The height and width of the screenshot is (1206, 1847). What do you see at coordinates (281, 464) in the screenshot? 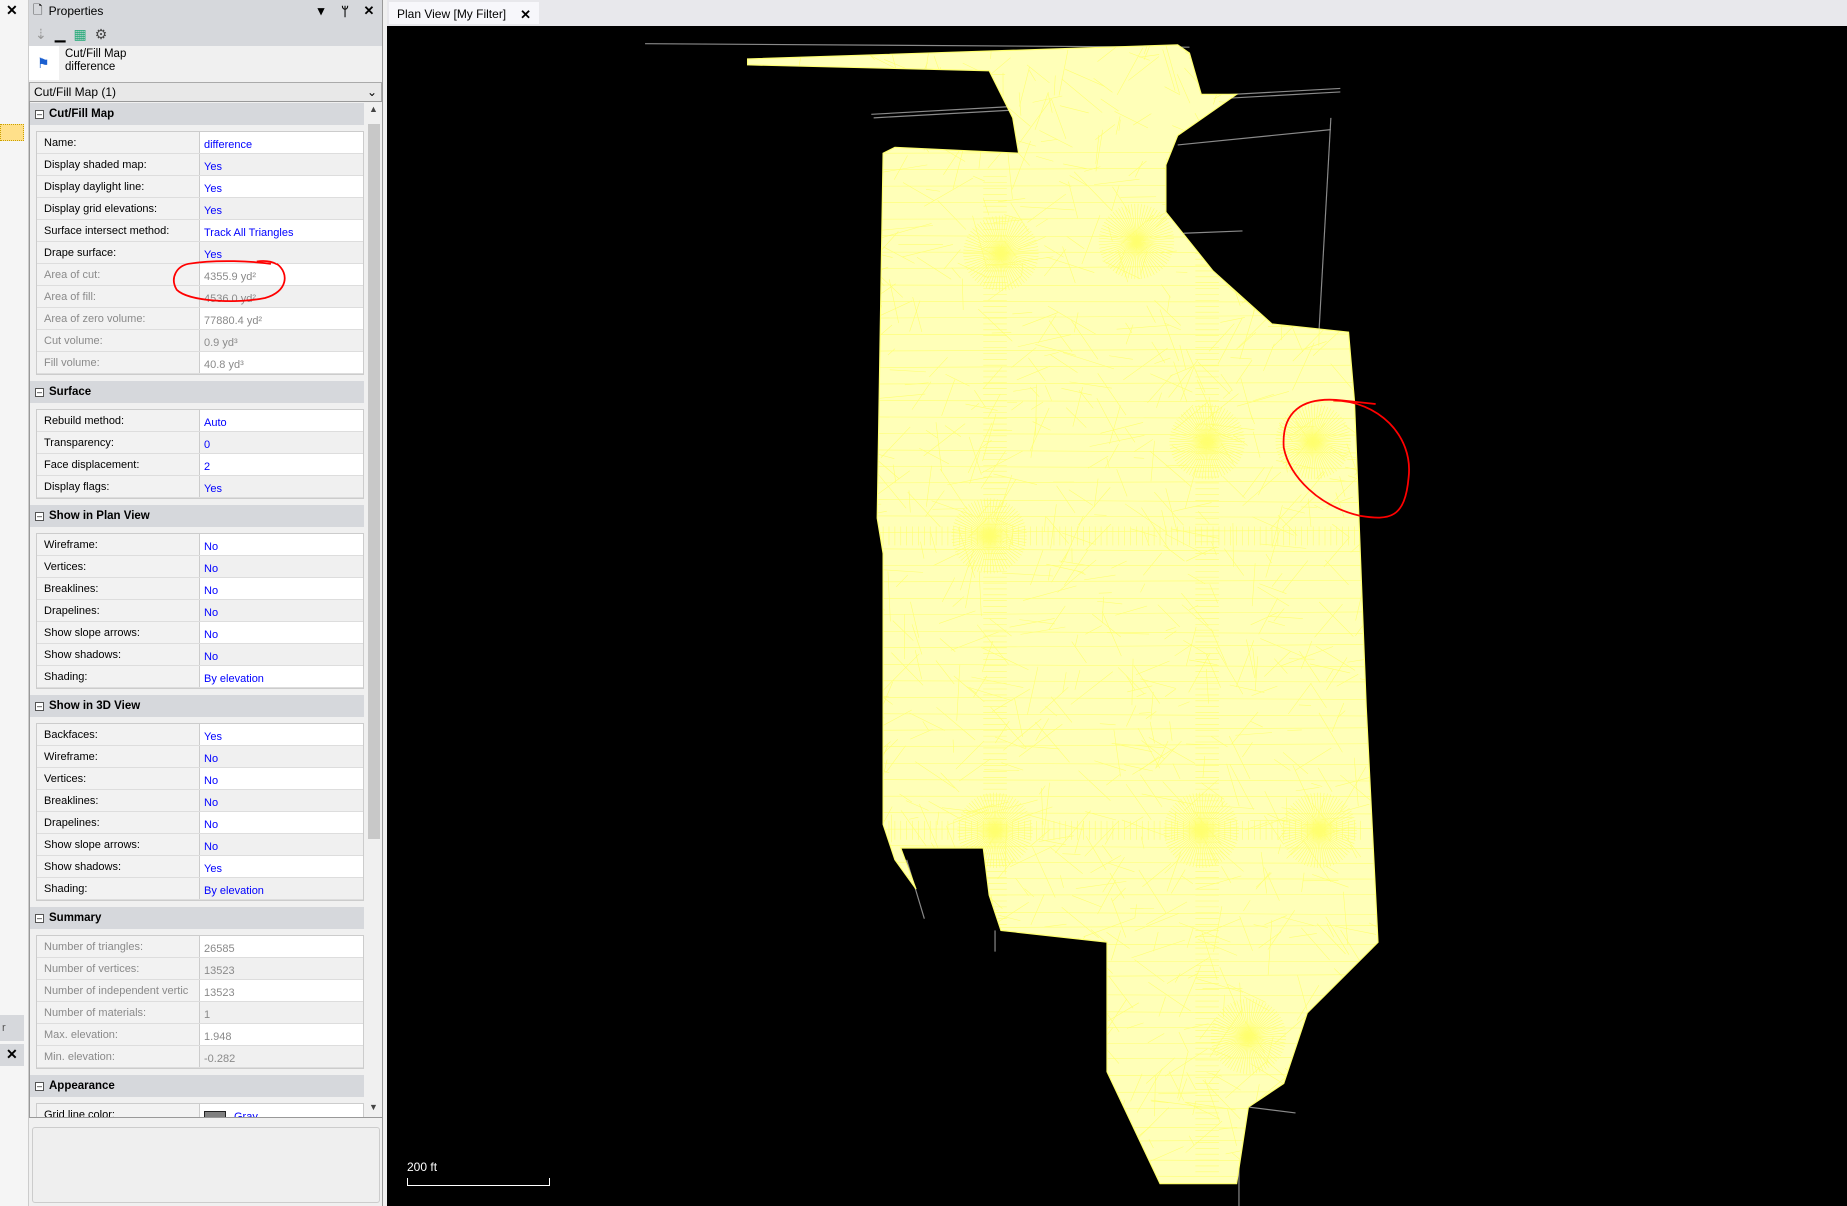
I see `property-value: 2` at bounding box center [281, 464].